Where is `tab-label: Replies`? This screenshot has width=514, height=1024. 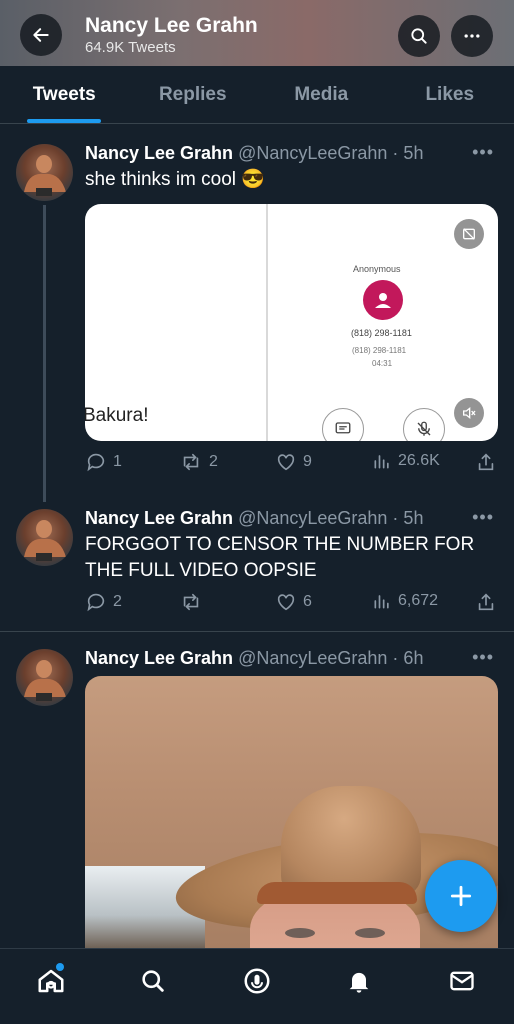
tab-label: Replies is located at coordinates (192, 94).